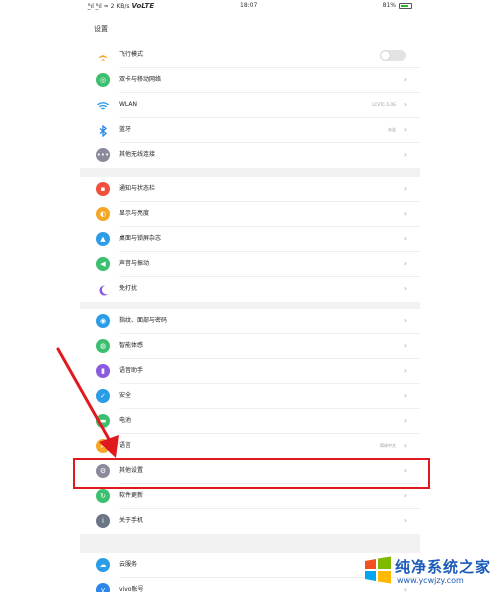  I want to click on watermark: 纯净系统之家 www.ycwjzy.com, so click(431, 572).